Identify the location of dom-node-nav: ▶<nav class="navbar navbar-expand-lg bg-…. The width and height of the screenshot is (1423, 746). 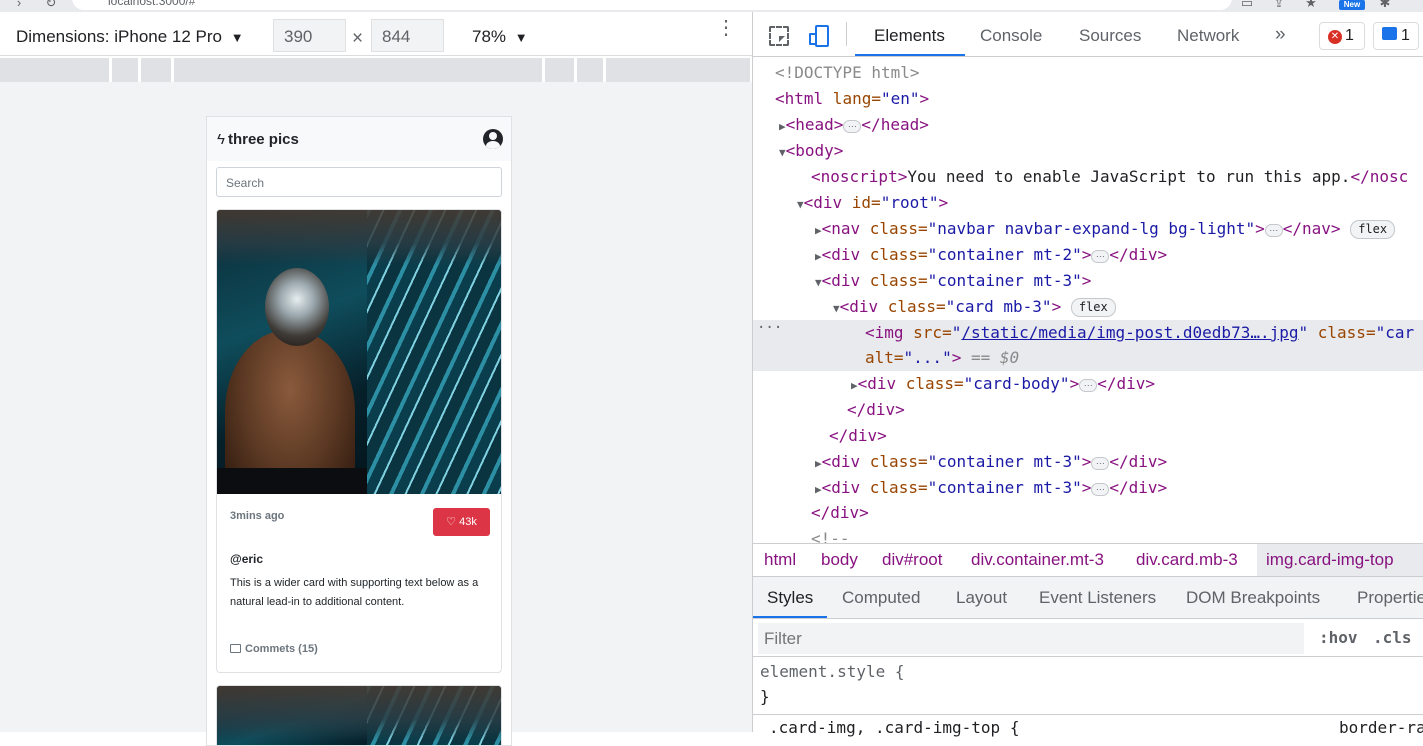
(1119, 229).